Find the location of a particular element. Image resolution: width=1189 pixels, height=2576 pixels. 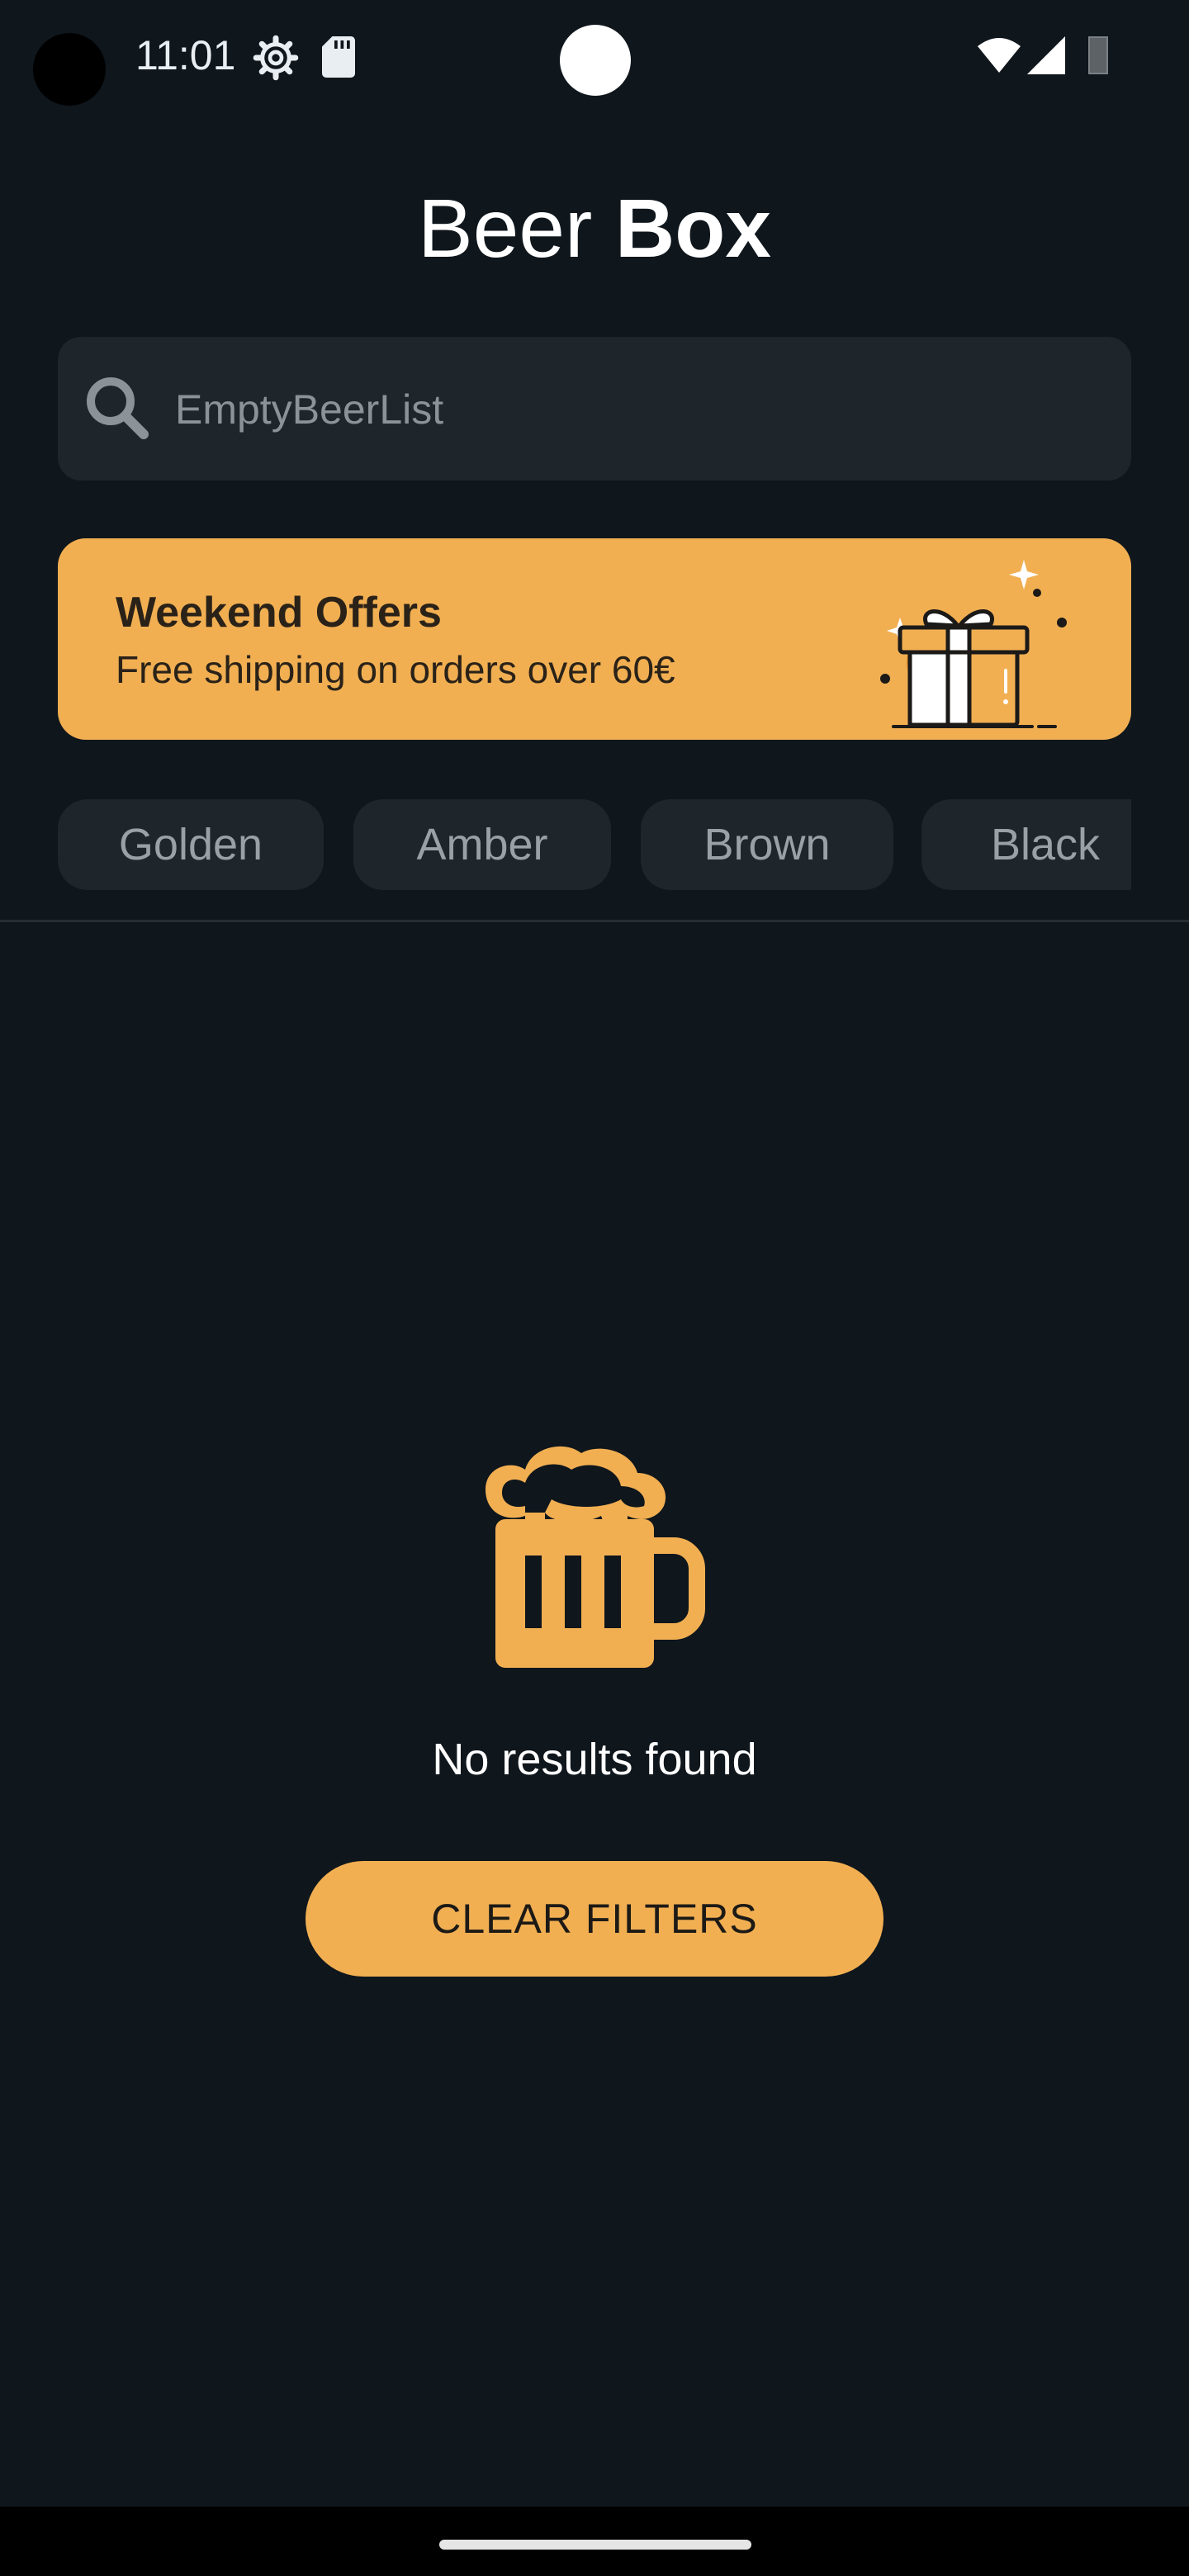

chip-amber: Amber is located at coordinates (482, 844).